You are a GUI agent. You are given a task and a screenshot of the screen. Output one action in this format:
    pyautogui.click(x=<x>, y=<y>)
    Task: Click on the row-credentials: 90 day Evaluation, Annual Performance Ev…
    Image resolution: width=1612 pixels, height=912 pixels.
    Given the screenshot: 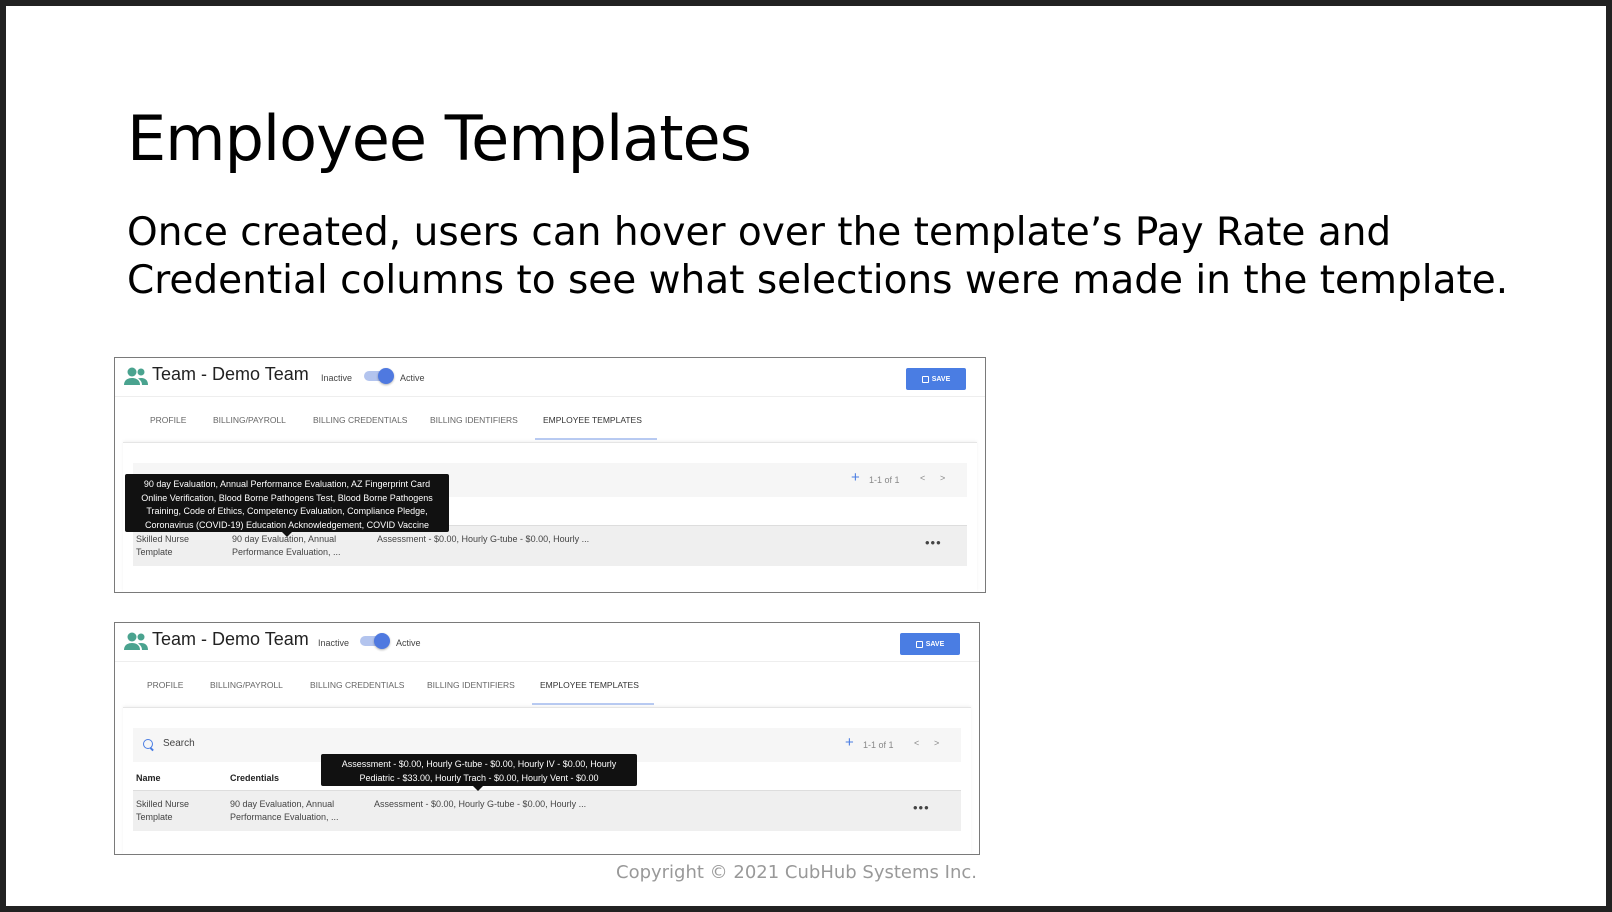 What is the action you would take?
    pyautogui.click(x=284, y=811)
    